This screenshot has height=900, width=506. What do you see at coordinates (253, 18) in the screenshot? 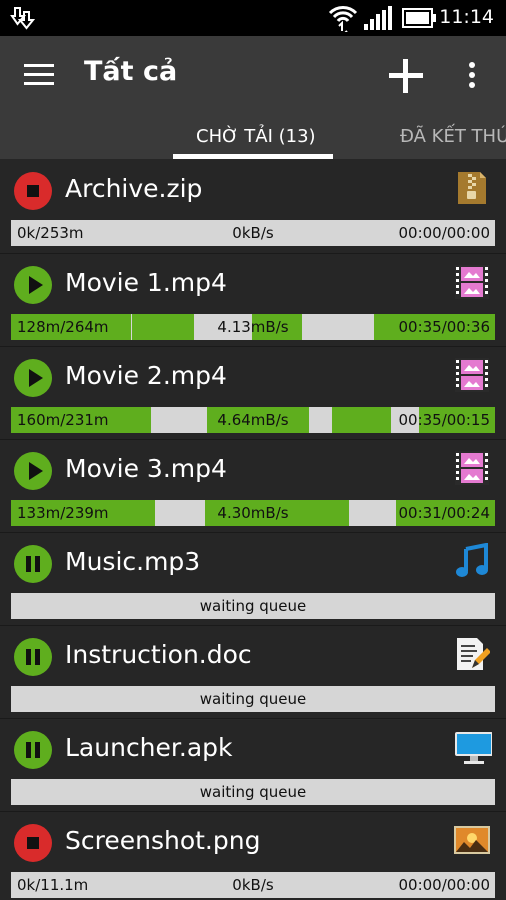
I see `status-bar: 11:14` at bounding box center [253, 18].